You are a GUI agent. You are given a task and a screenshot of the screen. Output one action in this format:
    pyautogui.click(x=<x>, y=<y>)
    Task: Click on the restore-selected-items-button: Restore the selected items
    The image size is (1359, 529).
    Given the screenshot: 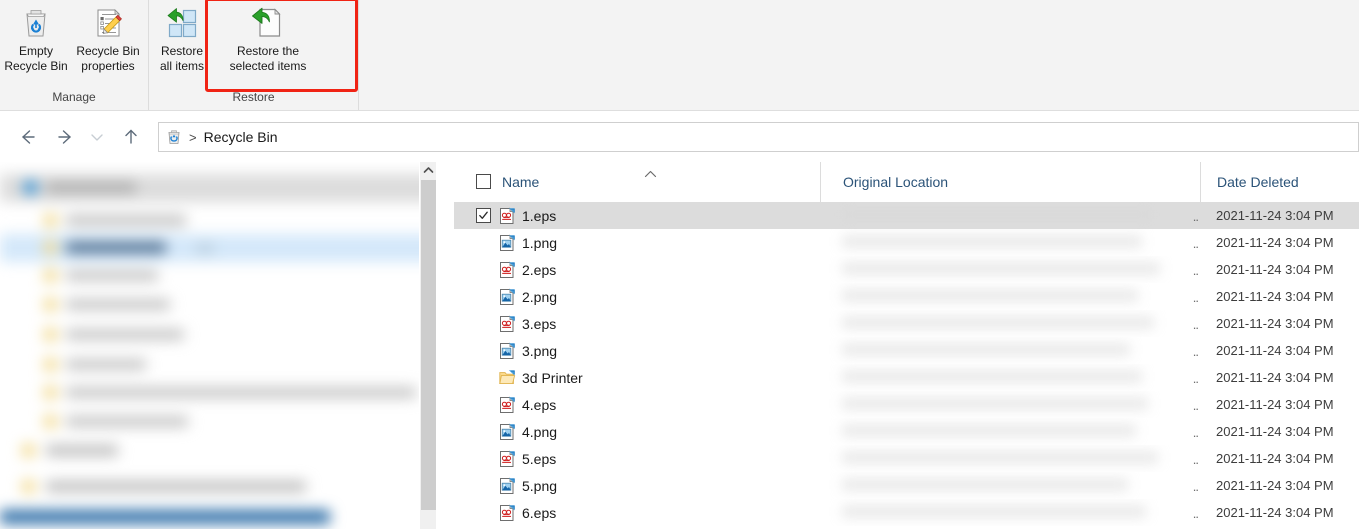 What is the action you would take?
    pyautogui.click(x=268, y=45)
    